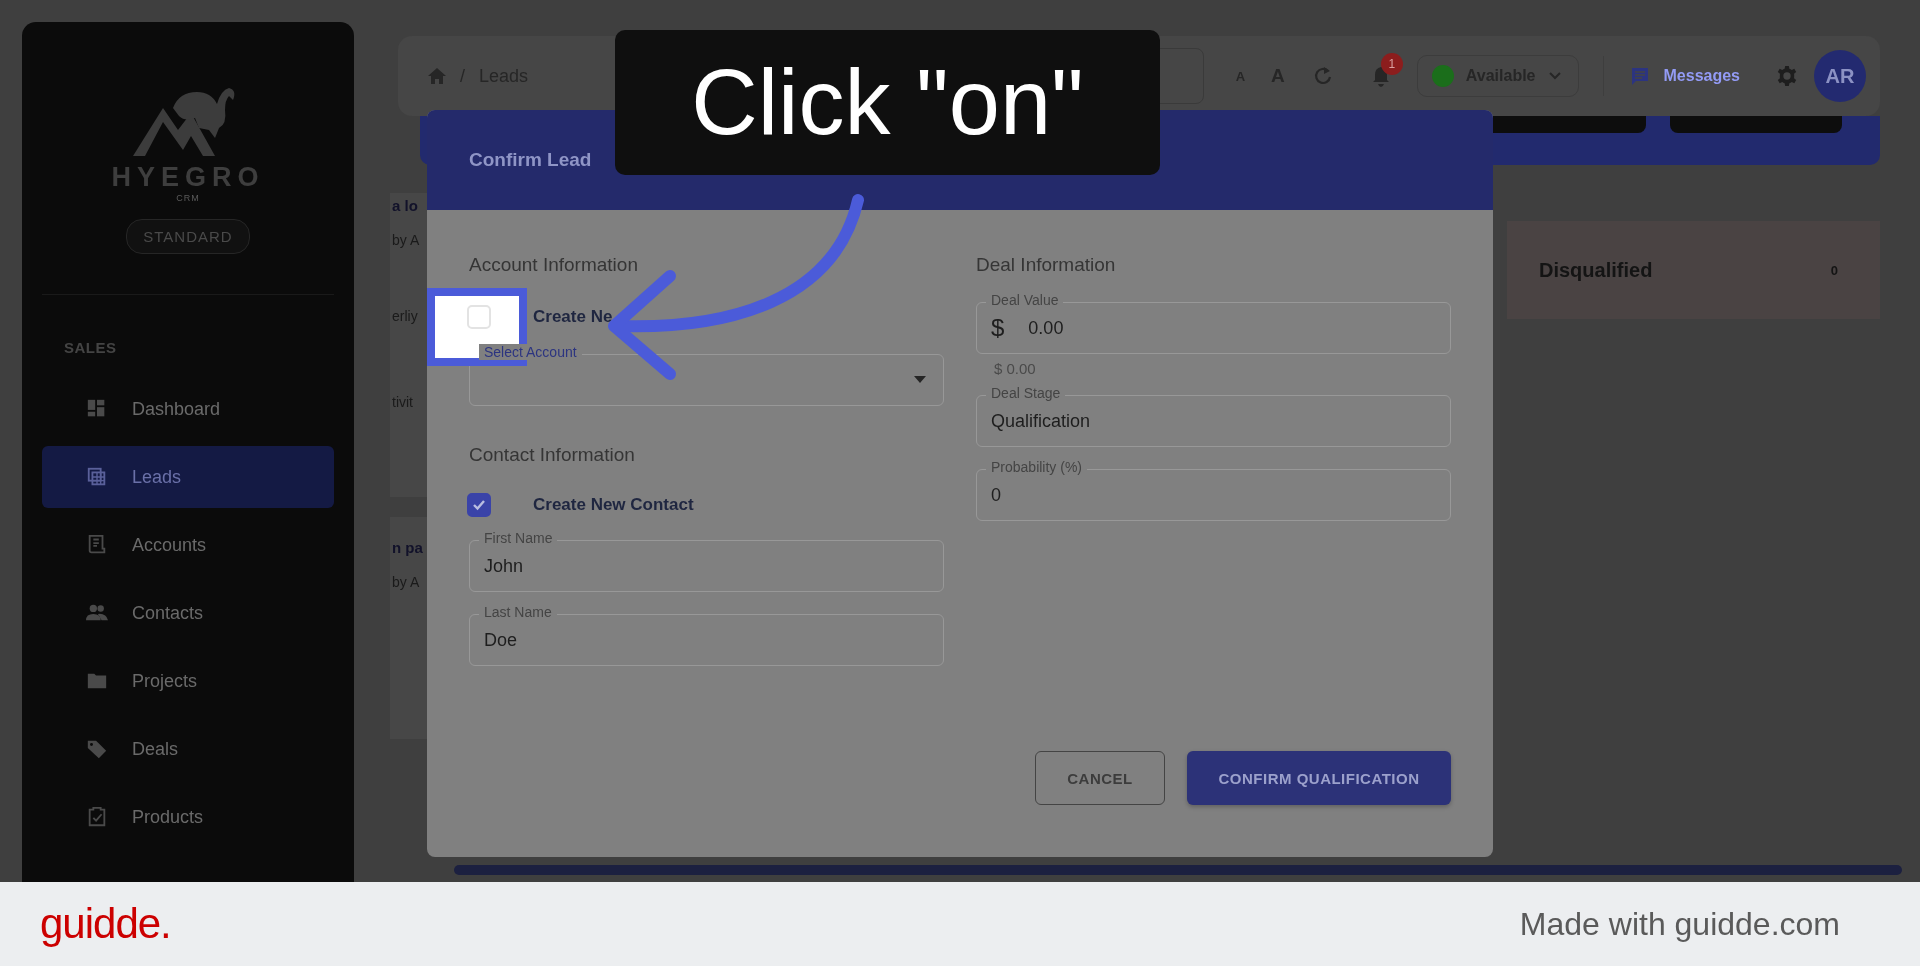  What do you see at coordinates (501, 640) in the screenshot?
I see `field-value: Doe` at bounding box center [501, 640].